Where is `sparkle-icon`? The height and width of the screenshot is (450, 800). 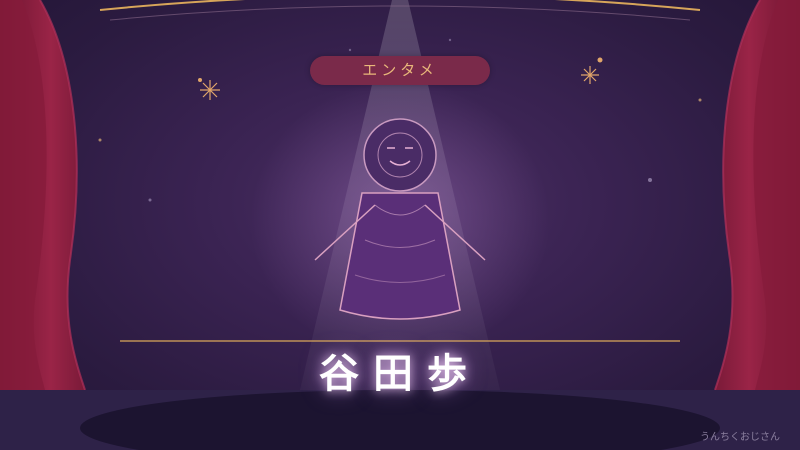 sparkle-icon is located at coordinates (210, 90).